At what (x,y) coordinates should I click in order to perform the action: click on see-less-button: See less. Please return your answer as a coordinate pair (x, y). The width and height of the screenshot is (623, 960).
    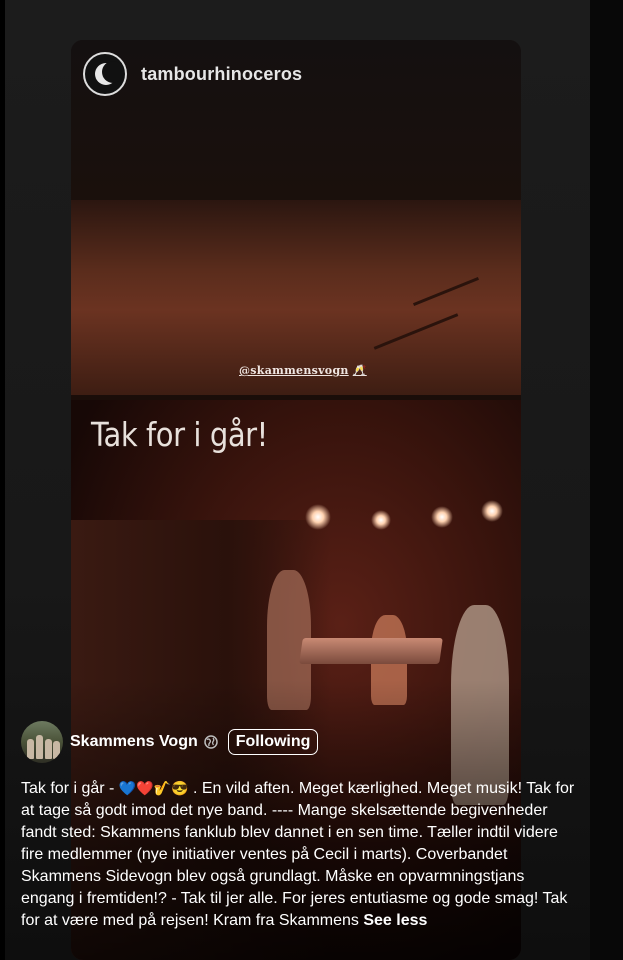
    Looking at the image, I should click on (395, 920).